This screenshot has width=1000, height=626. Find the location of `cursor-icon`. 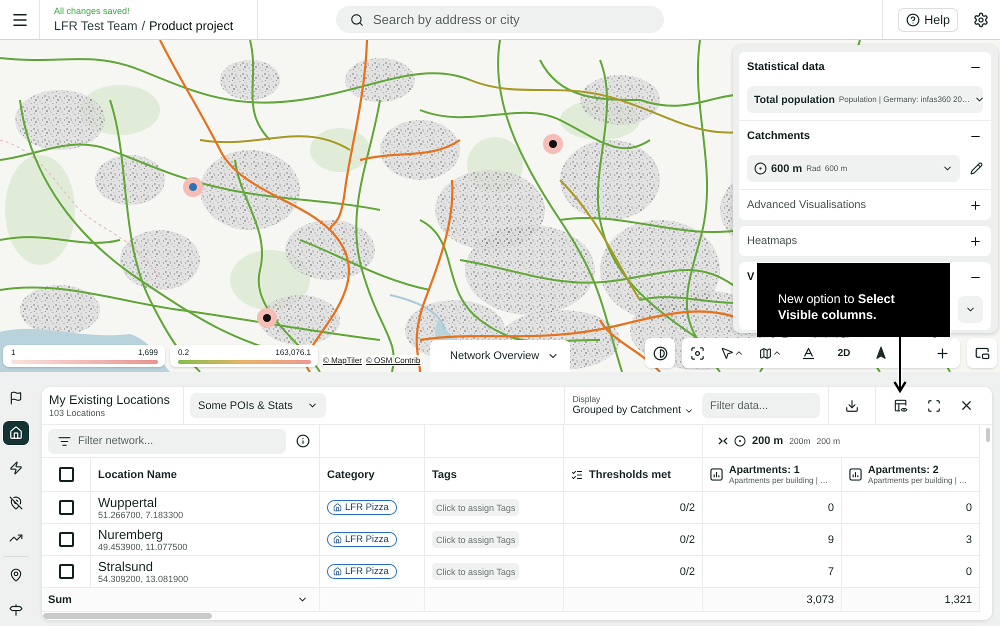

cursor-icon is located at coordinates (727, 353).